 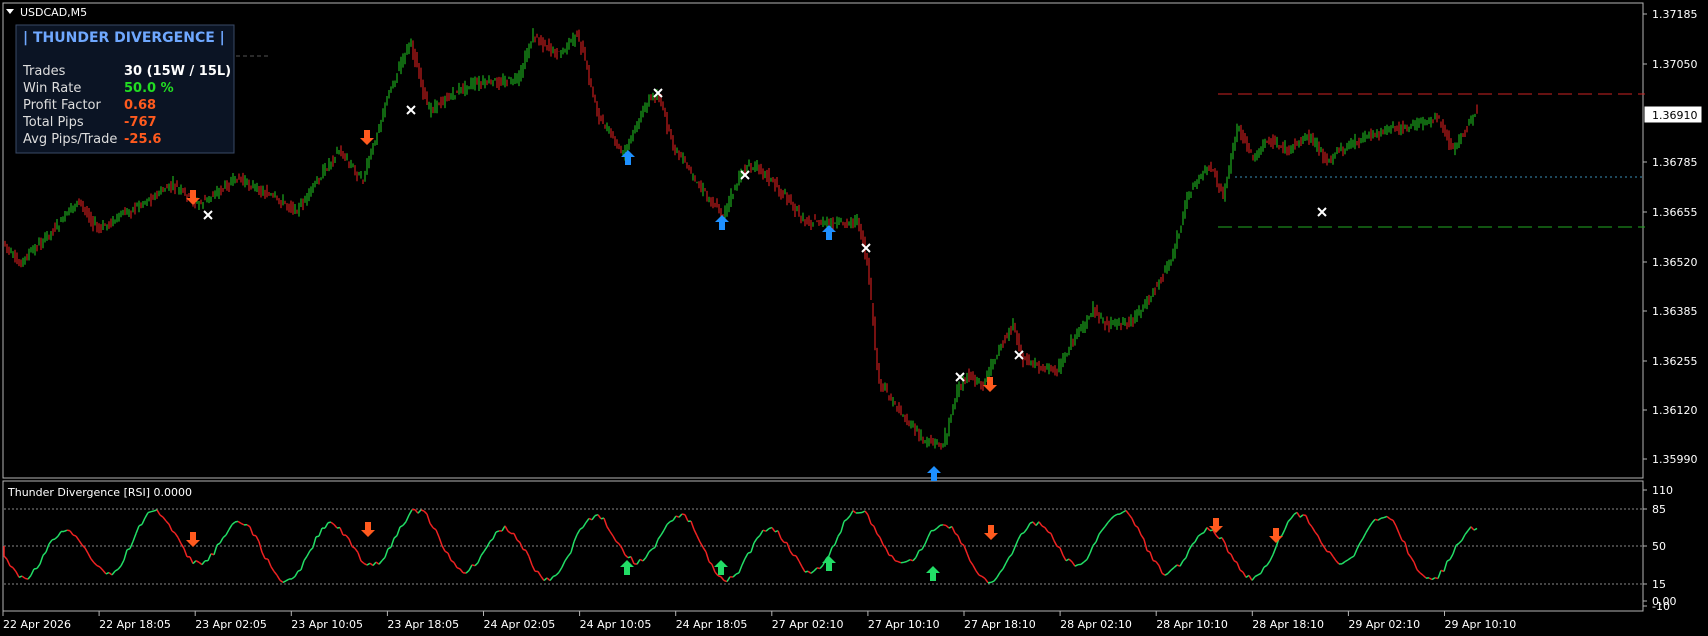 I want to click on stats-panel-title: | THUNDER DIVERGENCE |, so click(x=124, y=38).